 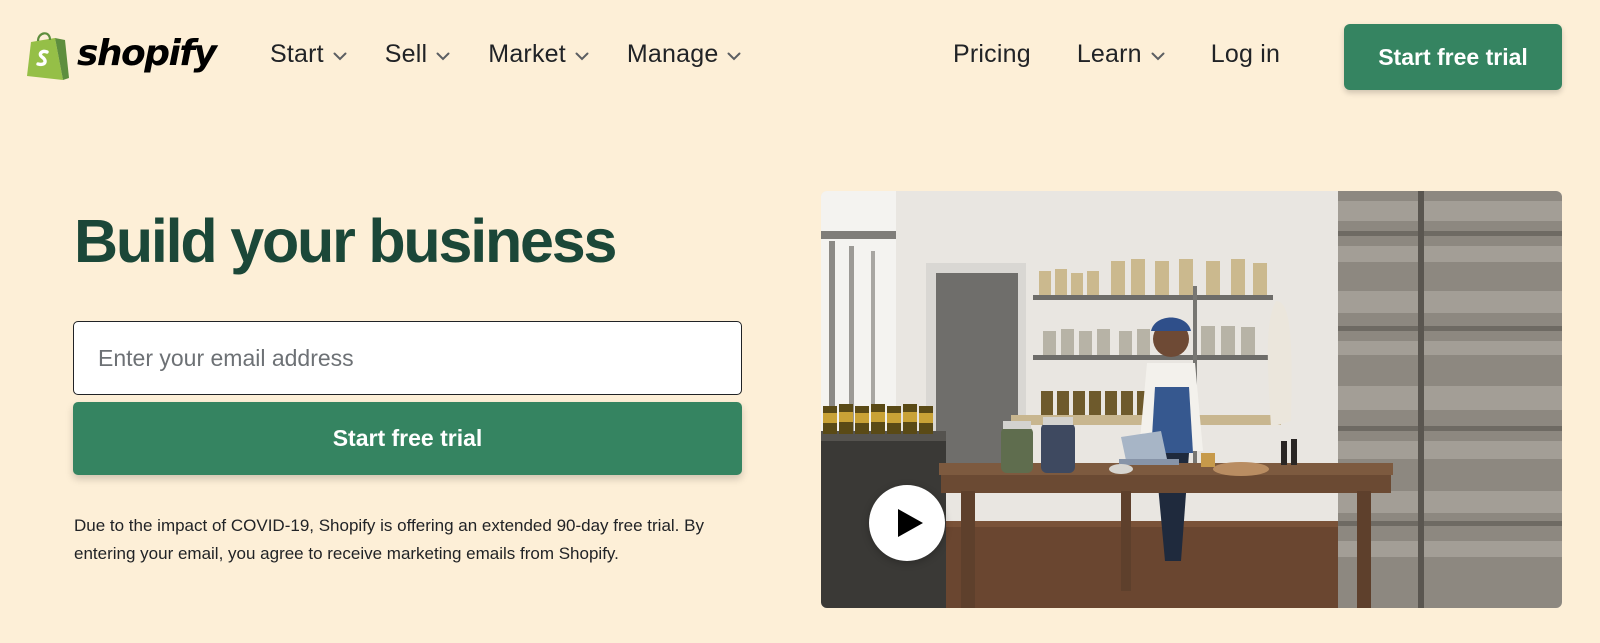 What do you see at coordinates (297, 54) in the screenshot?
I see `nav-start-label: Start` at bounding box center [297, 54].